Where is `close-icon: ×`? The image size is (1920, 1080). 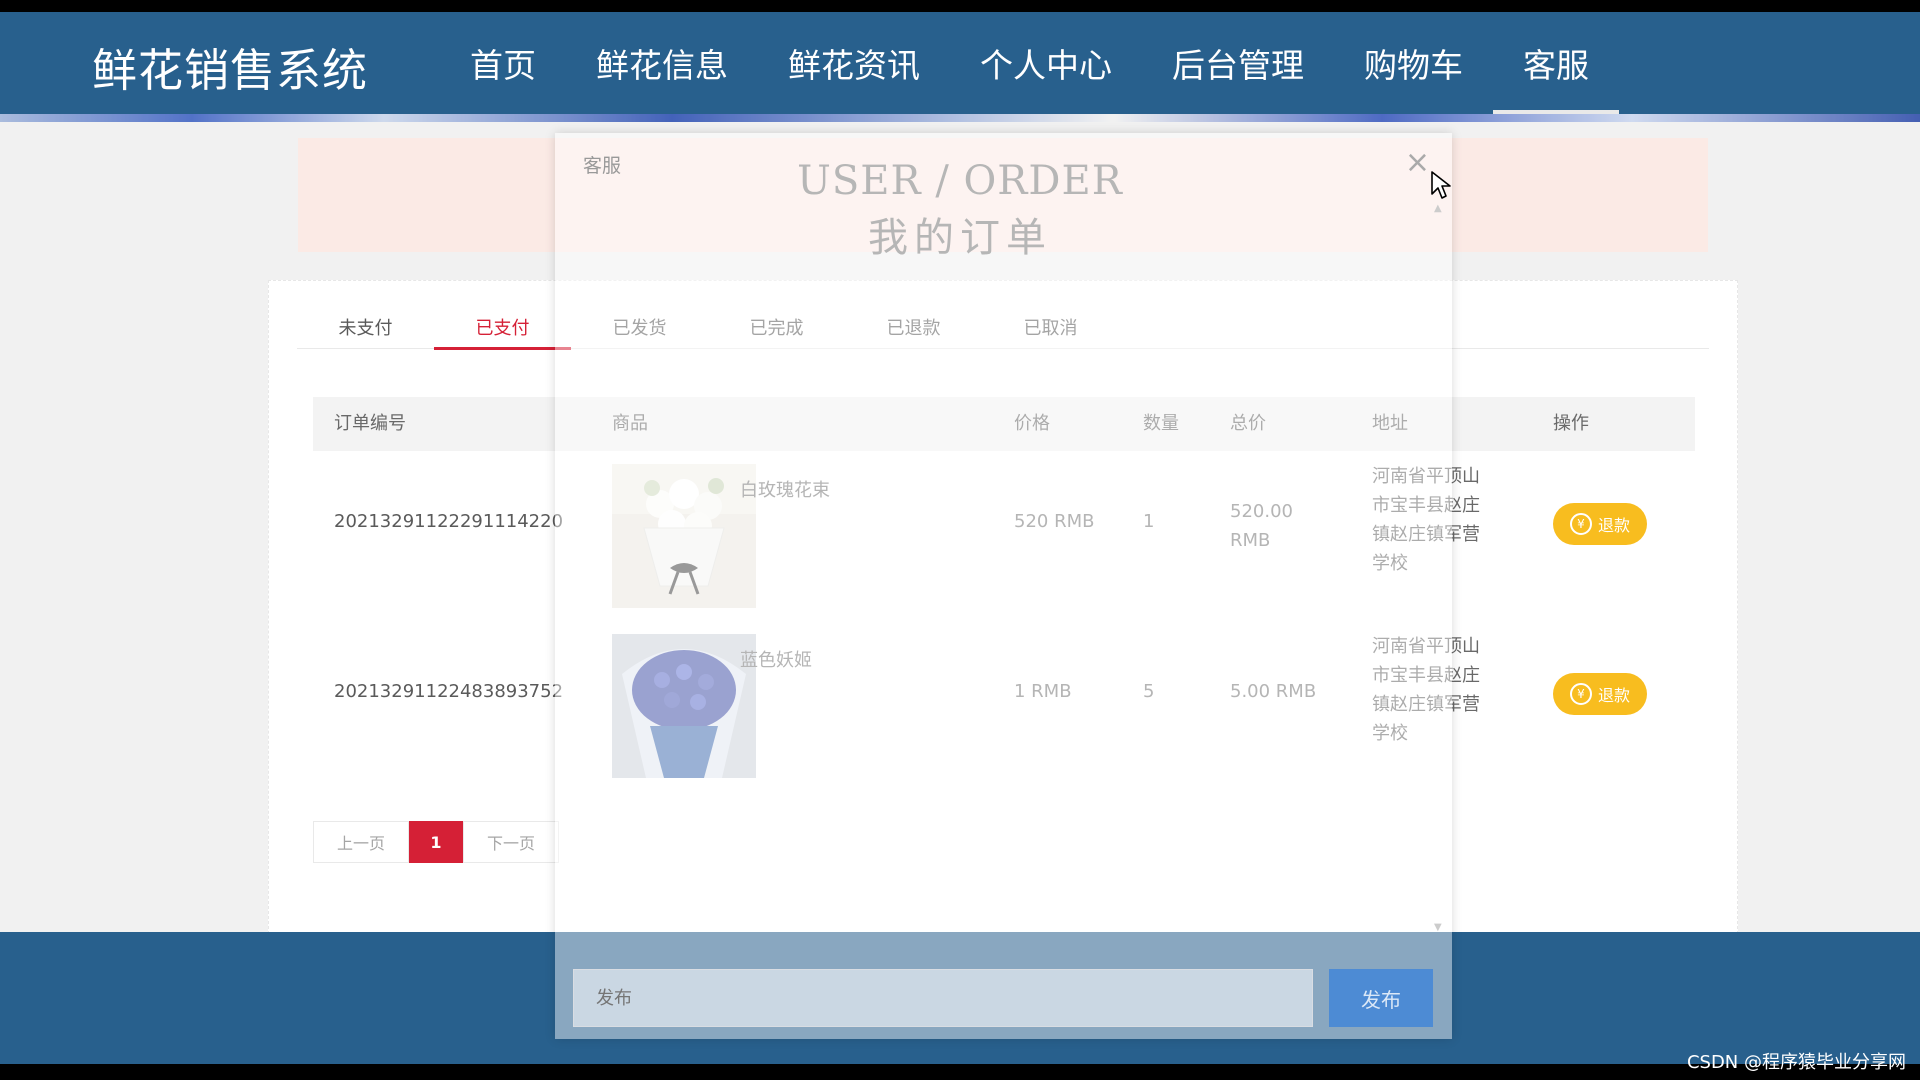
close-icon: × is located at coordinates (1417, 162).